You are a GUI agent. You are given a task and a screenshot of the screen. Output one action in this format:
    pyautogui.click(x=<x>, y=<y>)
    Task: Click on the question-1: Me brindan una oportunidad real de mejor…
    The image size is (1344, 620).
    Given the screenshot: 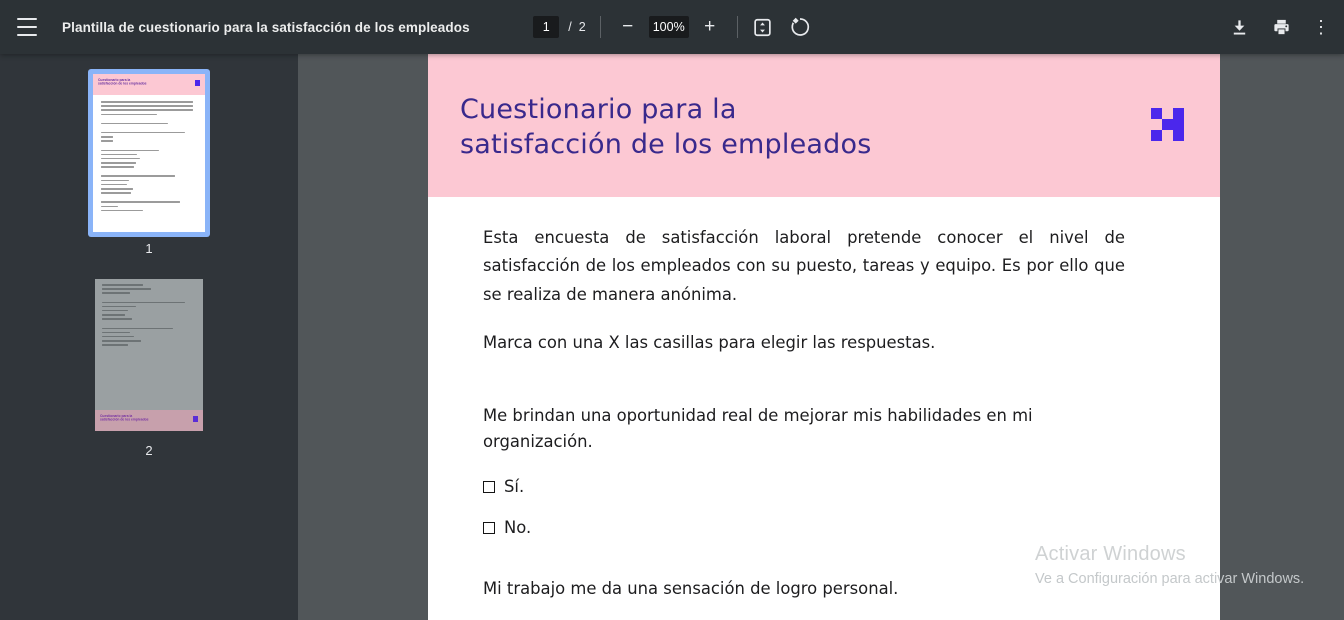 What is the action you would take?
    pyautogui.click(x=758, y=429)
    